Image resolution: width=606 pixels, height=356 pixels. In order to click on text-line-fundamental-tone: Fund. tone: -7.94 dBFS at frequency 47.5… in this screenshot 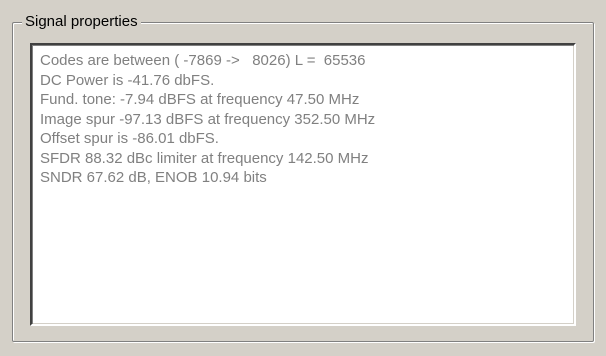, I will do `click(200, 99)`.